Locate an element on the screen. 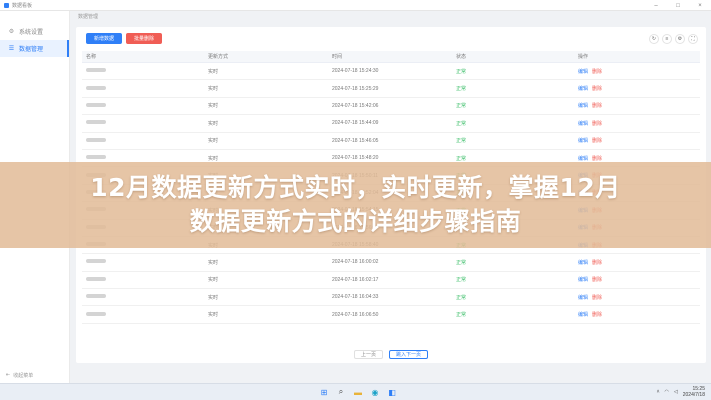 The width and height of the screenshot is (711, 400). table-row: 实时 2024-07-18 15:44:09 正常 编辑 删除 is located at coordinates (391, 124).